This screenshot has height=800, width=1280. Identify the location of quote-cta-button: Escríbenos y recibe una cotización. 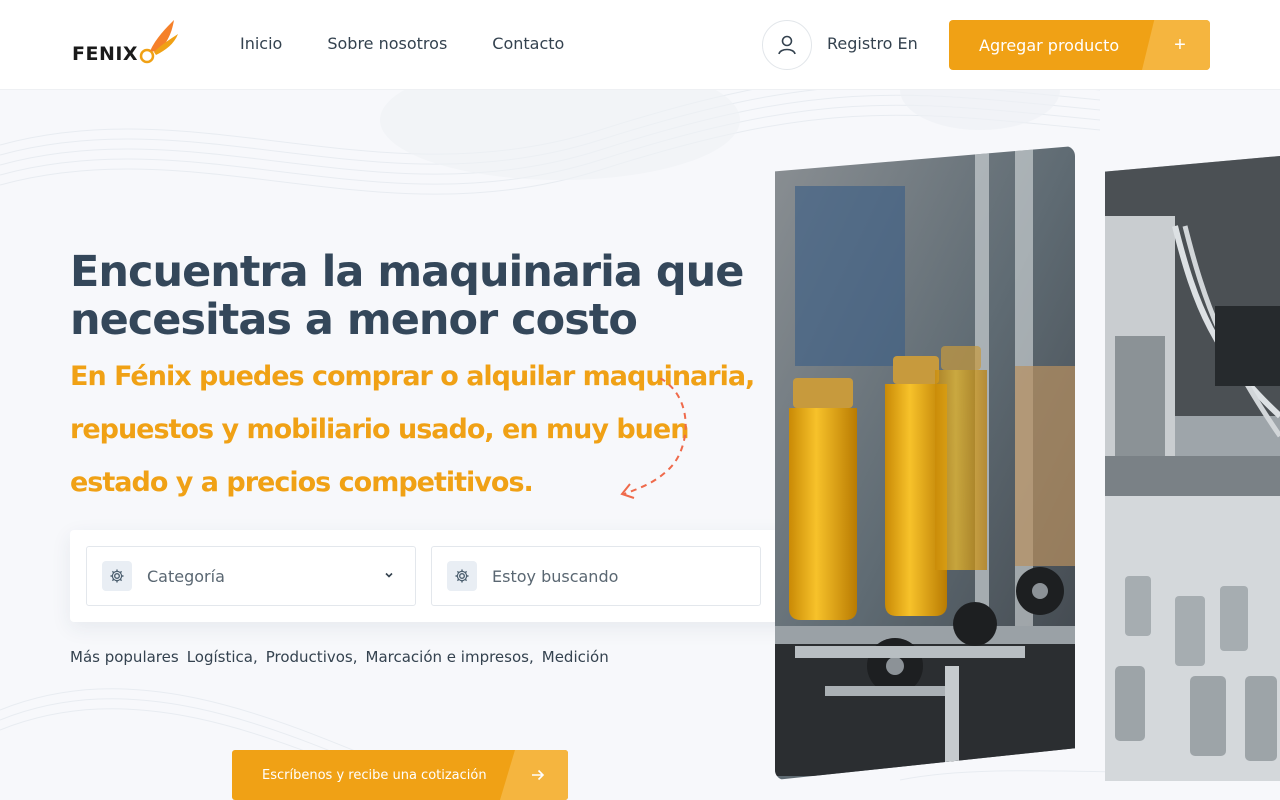
(400, 775).